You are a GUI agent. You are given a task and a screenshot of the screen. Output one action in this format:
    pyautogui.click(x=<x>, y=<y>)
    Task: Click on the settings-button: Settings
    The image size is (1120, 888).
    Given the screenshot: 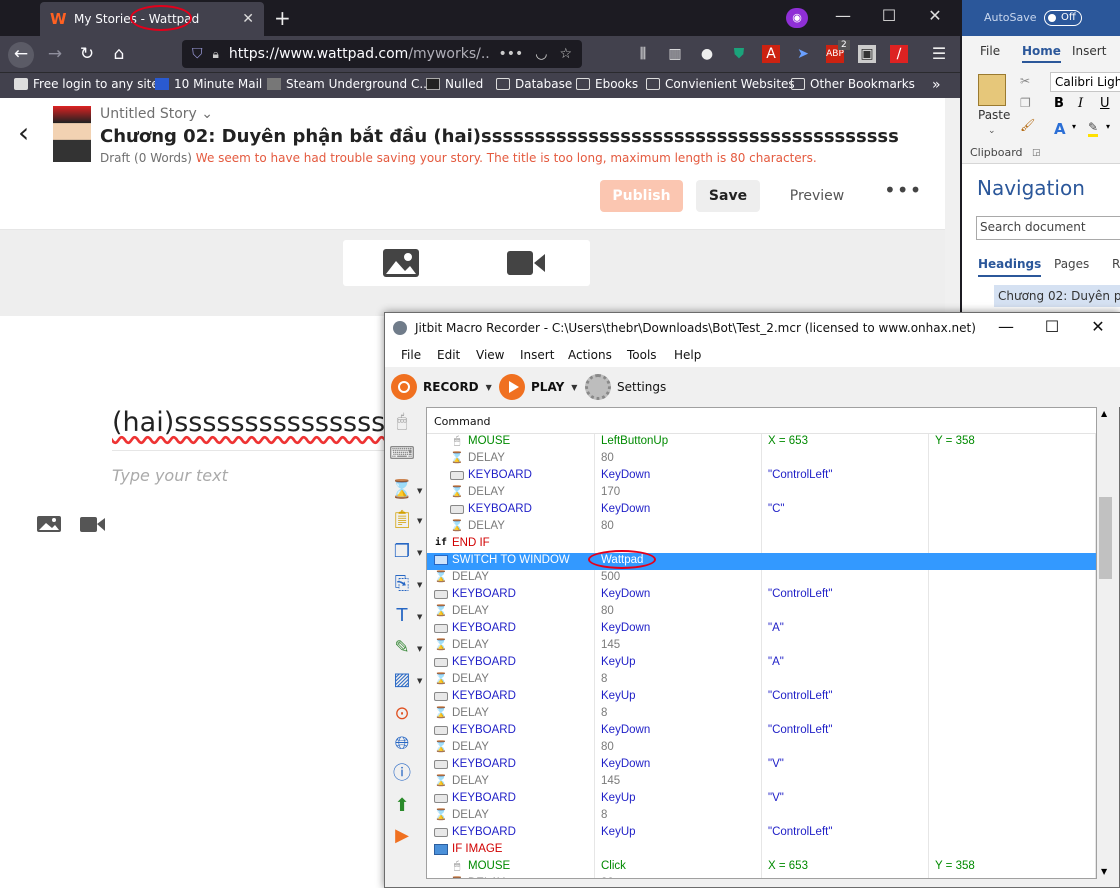 What is the action you would take?
    pyautogui.click(x=625, y=387)
    